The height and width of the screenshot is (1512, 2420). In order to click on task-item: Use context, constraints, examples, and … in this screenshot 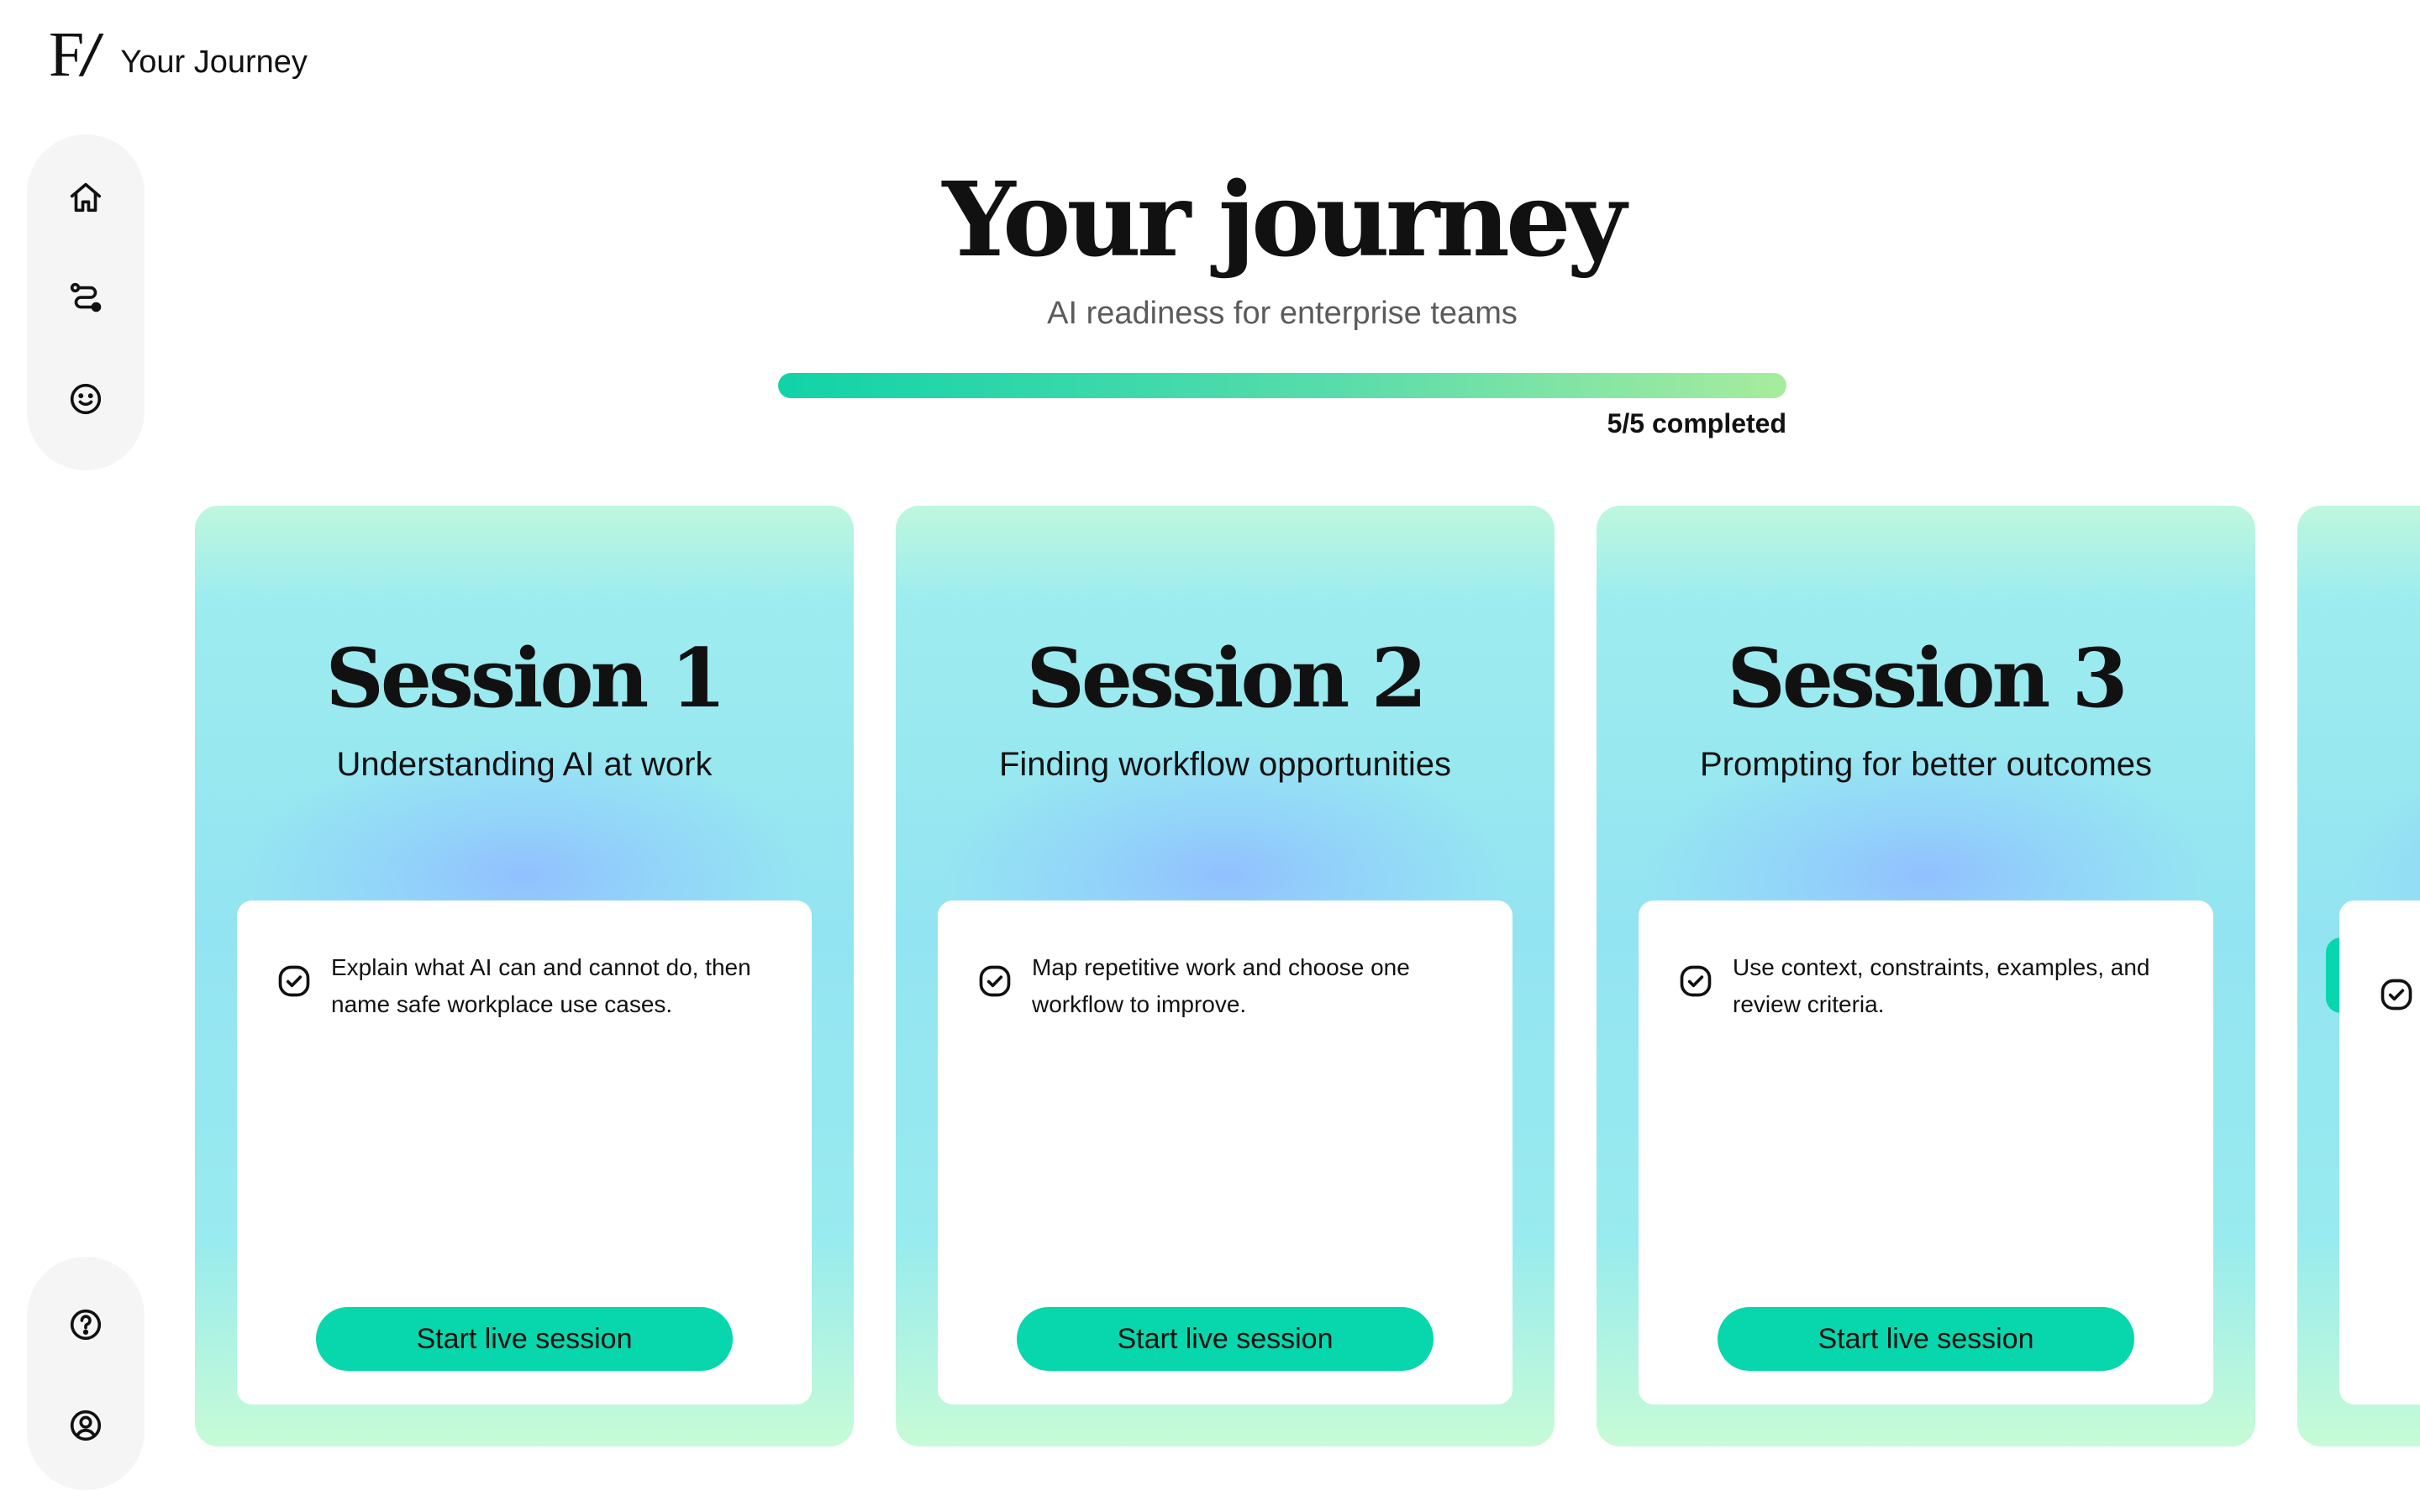, I will do `click(1928, 986)`.